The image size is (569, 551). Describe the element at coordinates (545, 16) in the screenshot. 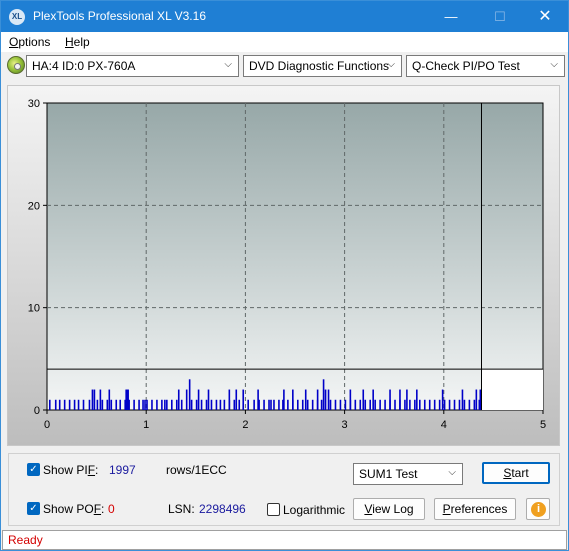

I see `close-button: ✕` at that location.